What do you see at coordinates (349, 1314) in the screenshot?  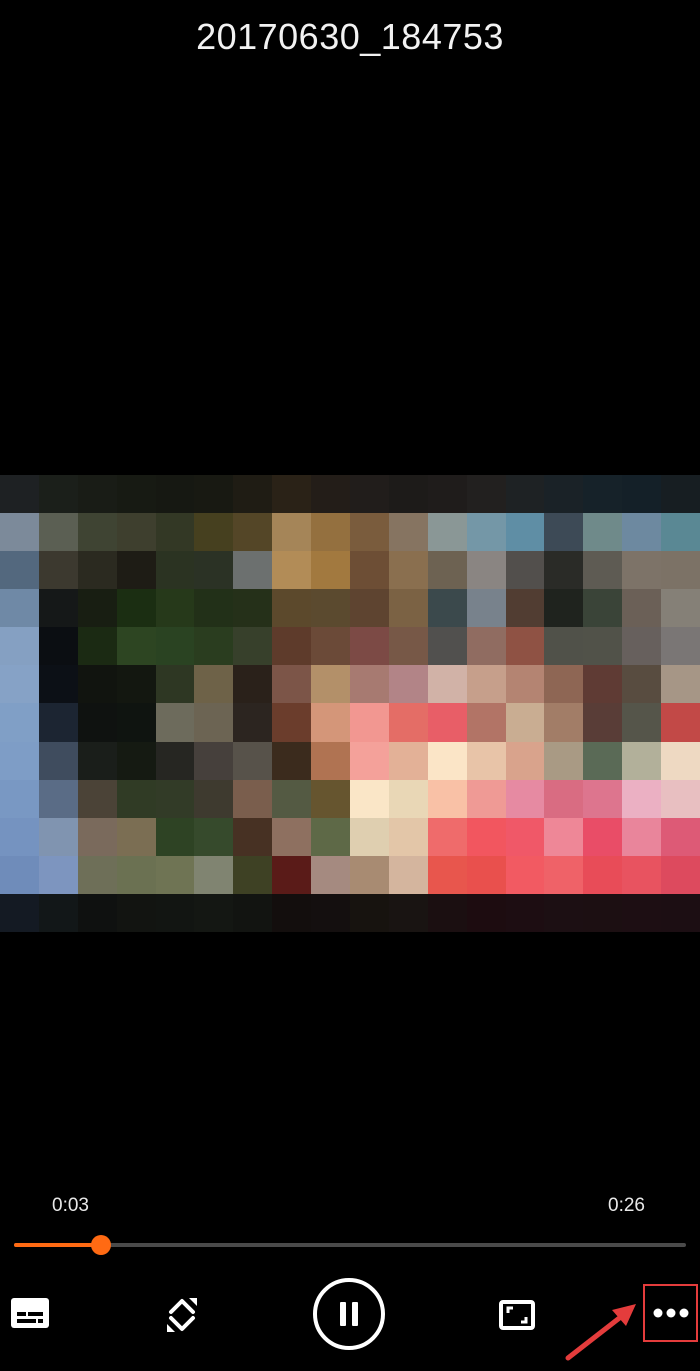 I see `pause-button` at bounding box center [349, 1314].